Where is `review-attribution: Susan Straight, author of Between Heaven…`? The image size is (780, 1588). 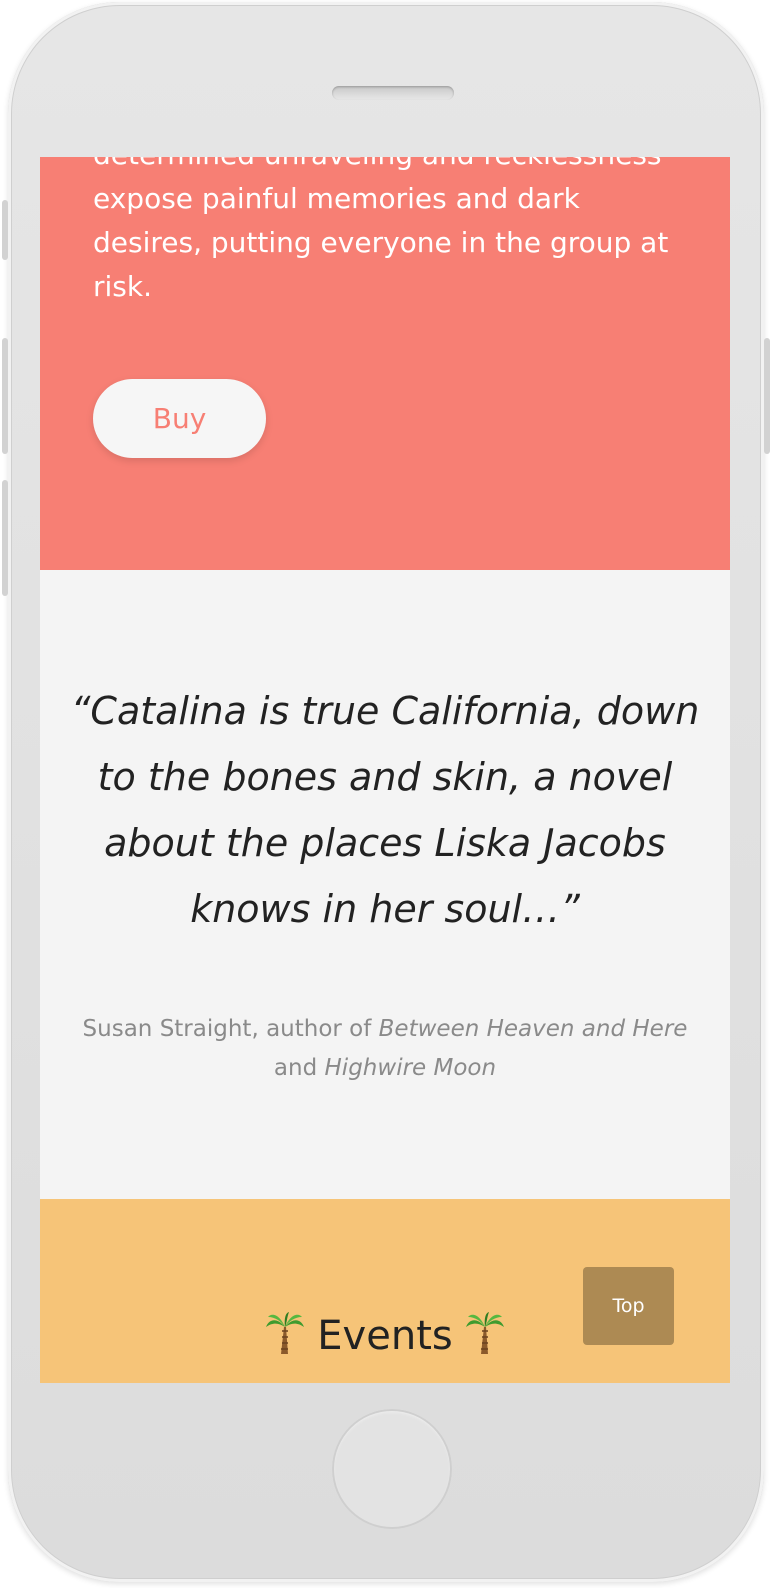 review-attribution: Susan Straight, author of Between Heaven… is located at coordinates (385, 1049).